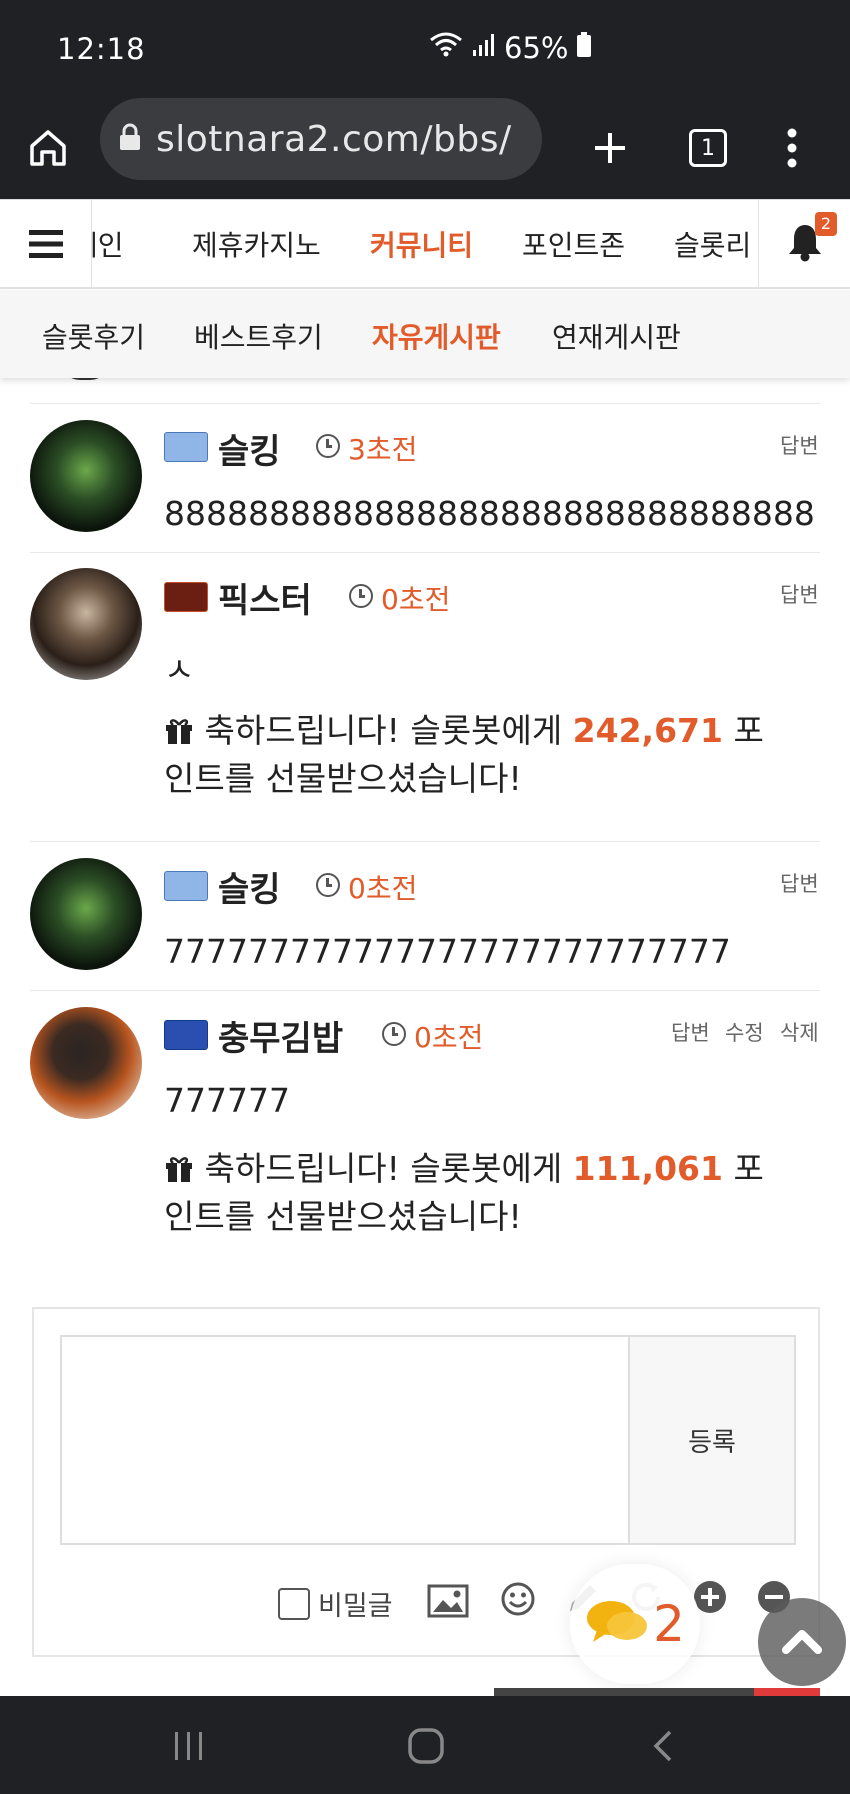 The image size is (850, 1794). Describe the element at coordinates (826, 224) in the screenshot. I see `notification-badge: 2` at that location.